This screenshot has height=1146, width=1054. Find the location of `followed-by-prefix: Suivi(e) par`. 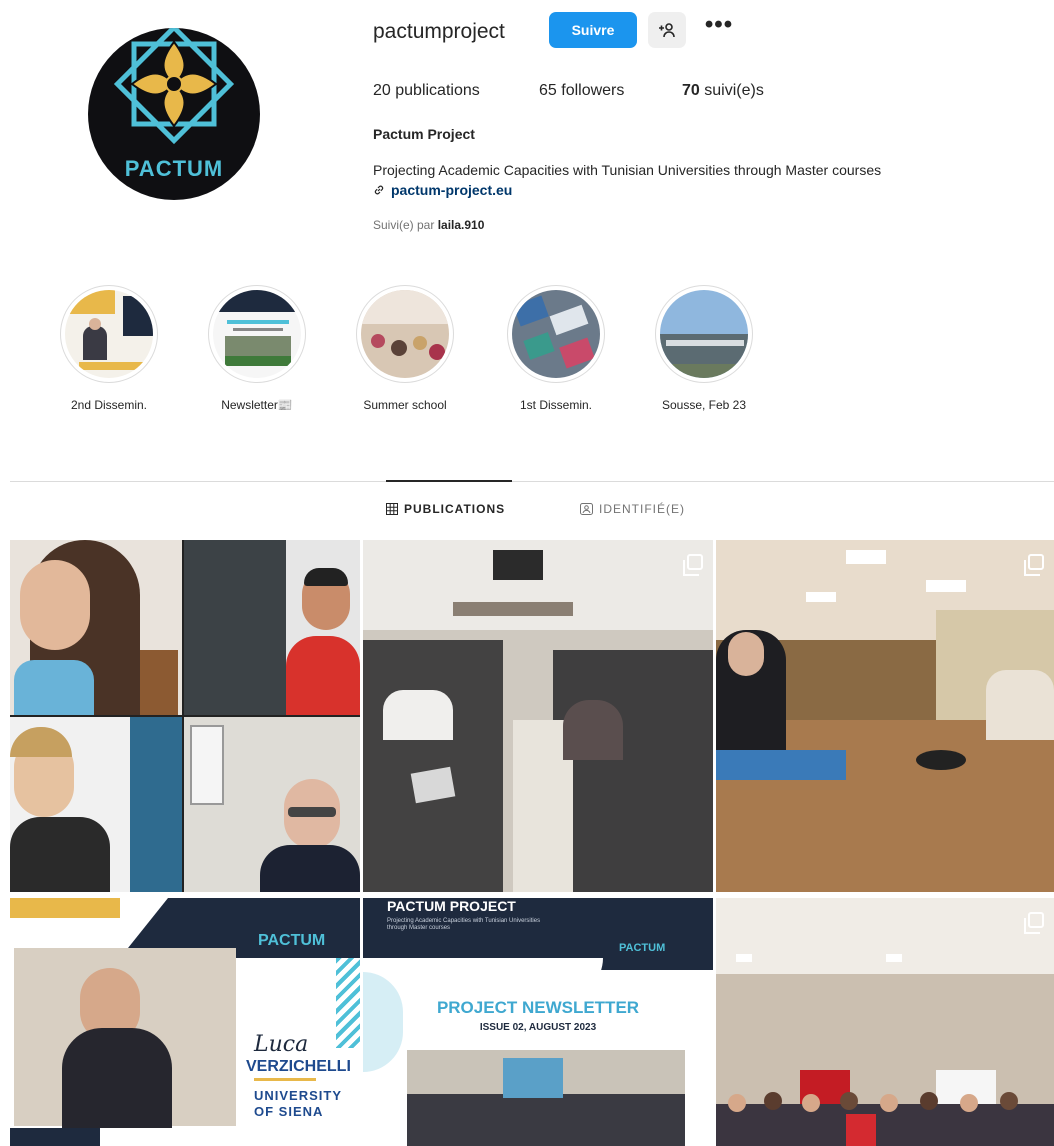

followed-by-prefix: Suivi(e) par is located at coordinates (404, 225).